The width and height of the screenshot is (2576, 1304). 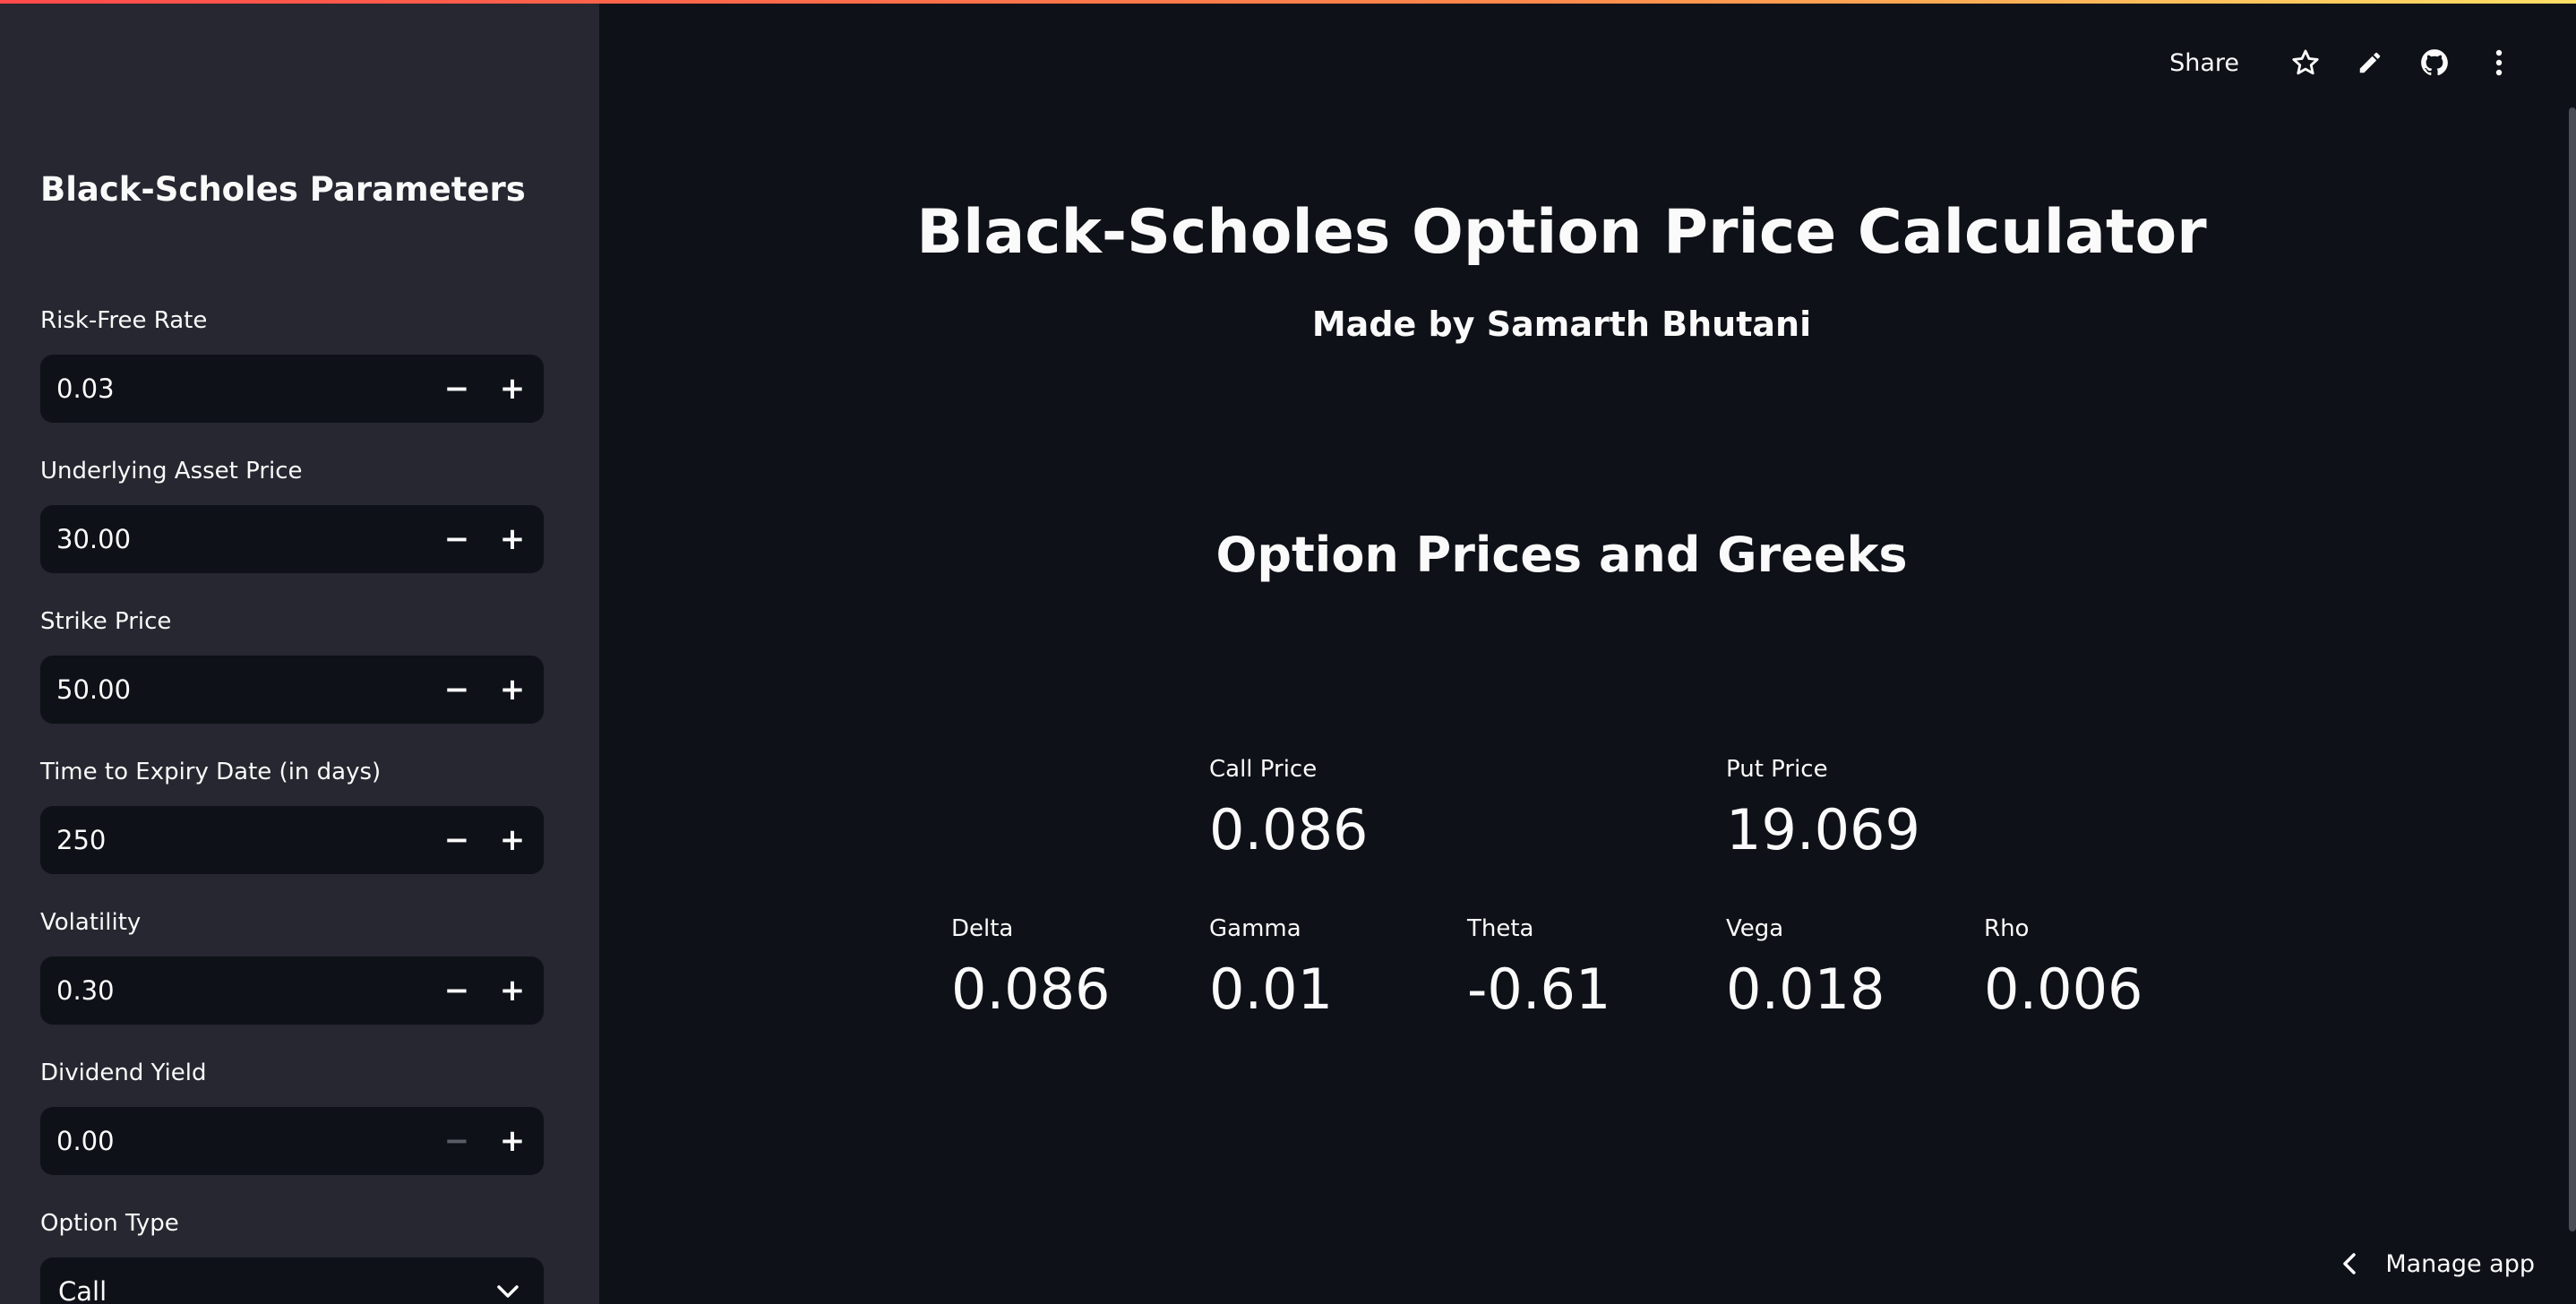 I want to click on field-option-type: Option Type Call, so click(x=292, y=1255).